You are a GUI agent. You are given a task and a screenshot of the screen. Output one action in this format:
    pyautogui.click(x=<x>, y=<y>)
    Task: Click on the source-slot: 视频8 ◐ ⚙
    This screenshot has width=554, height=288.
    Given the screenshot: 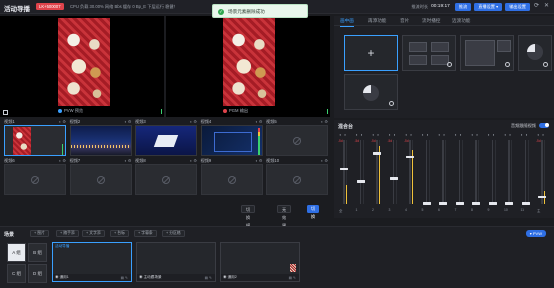 What is the action you would take?
    pyautogui.click(x=166, y=176)
    